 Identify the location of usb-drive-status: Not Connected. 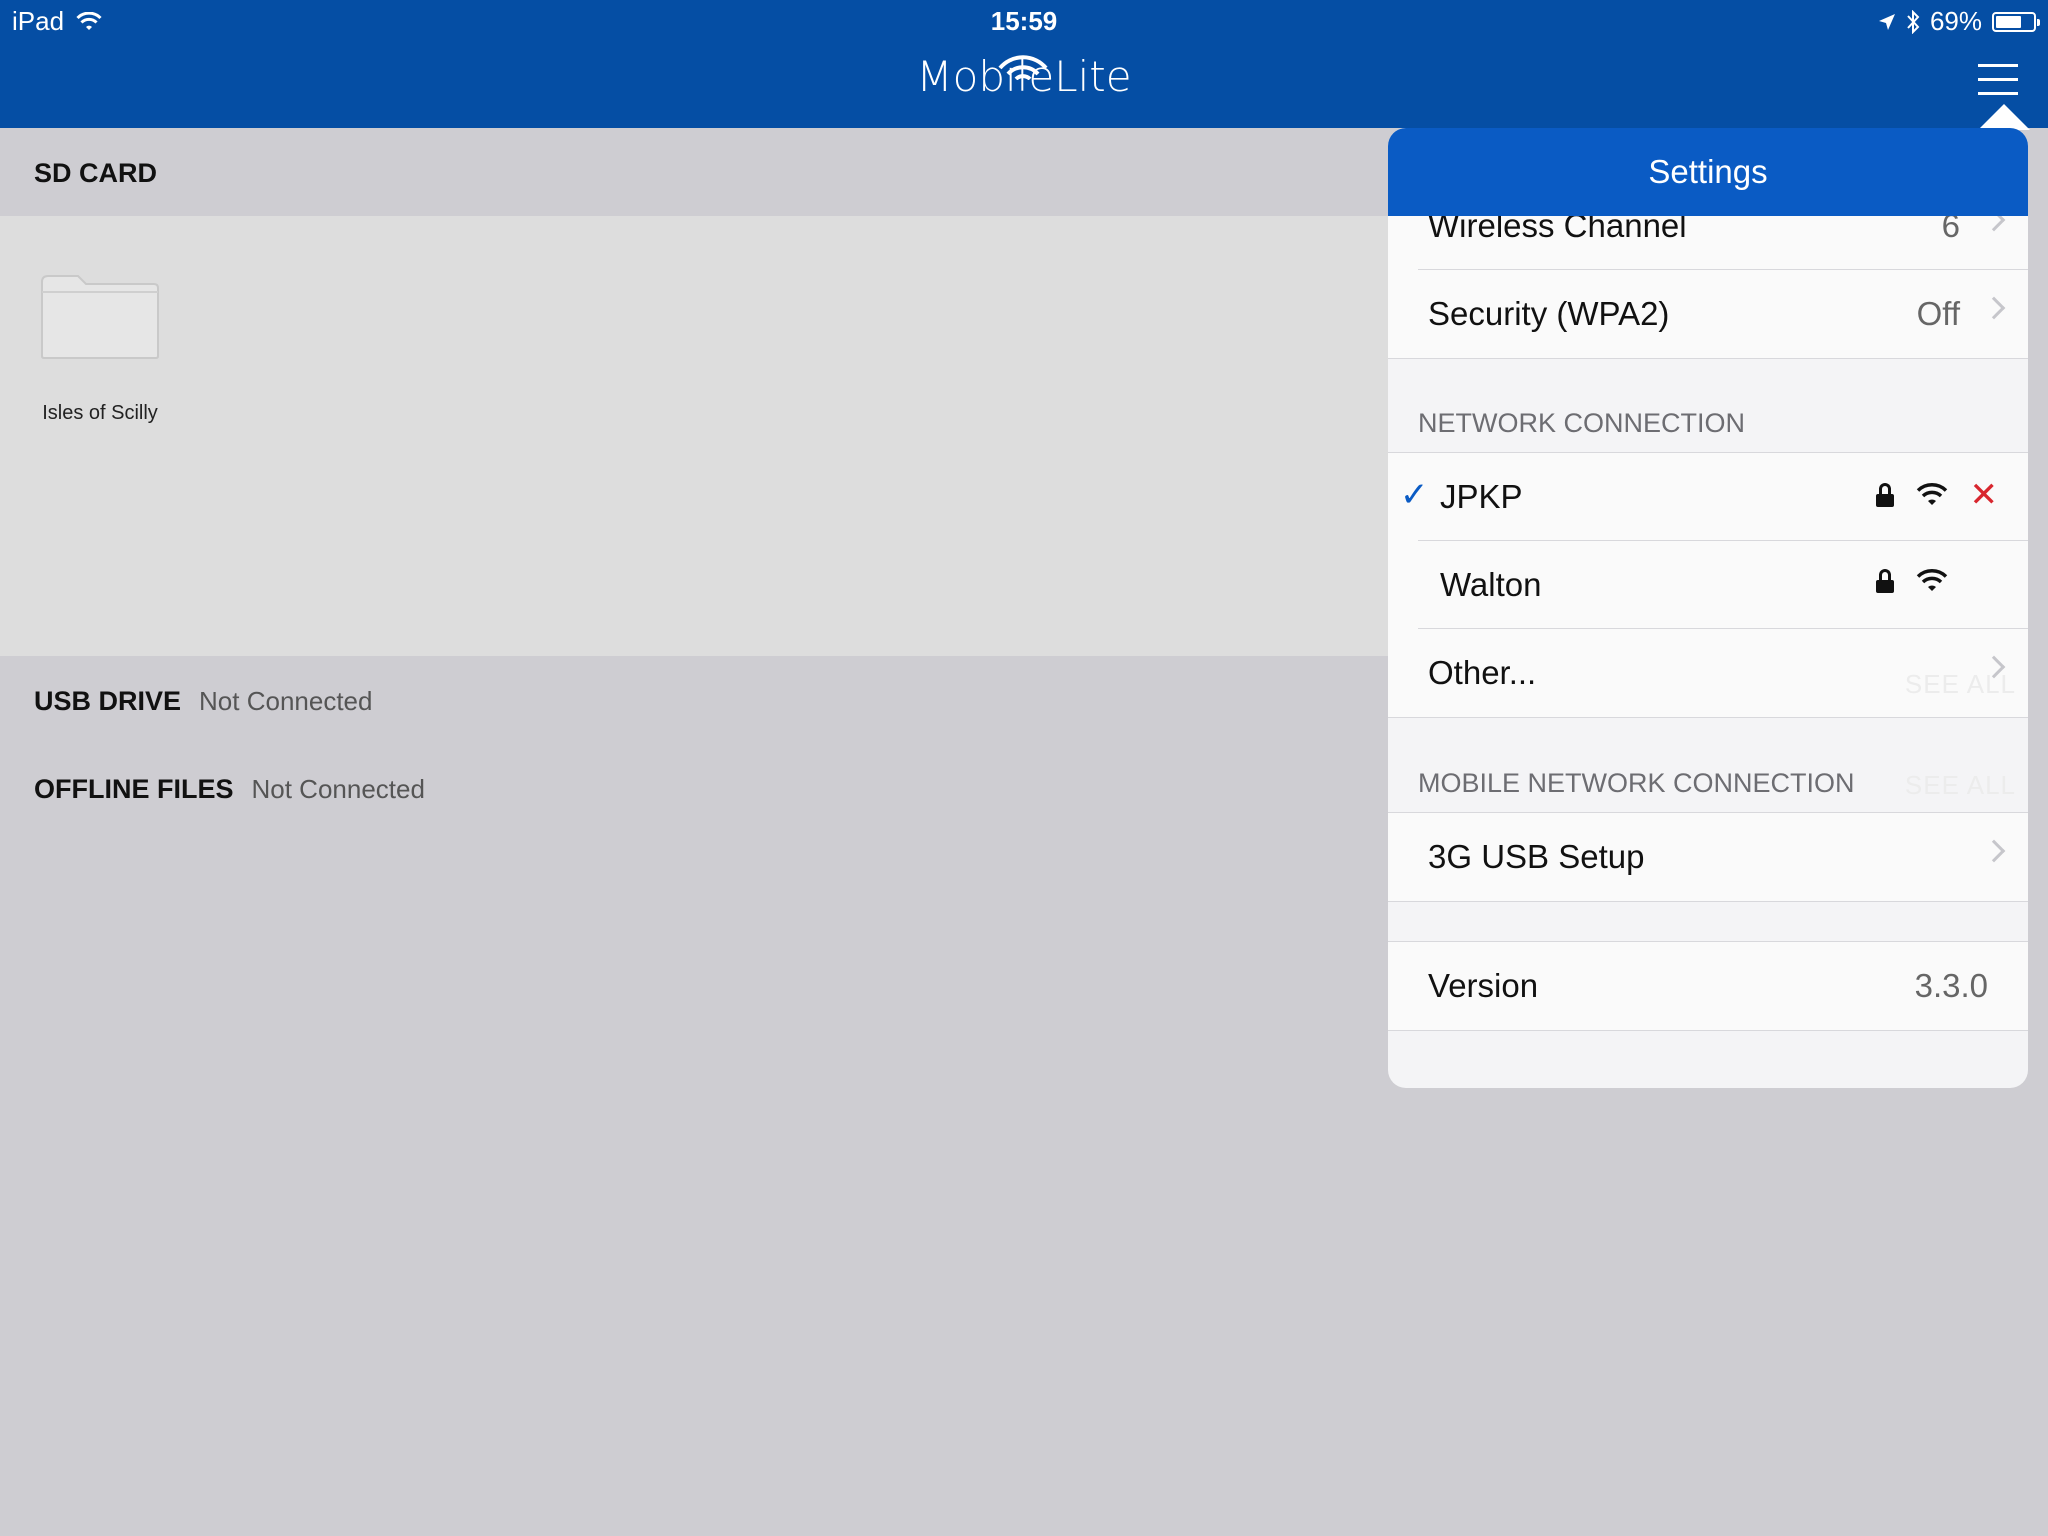
(286, 701).